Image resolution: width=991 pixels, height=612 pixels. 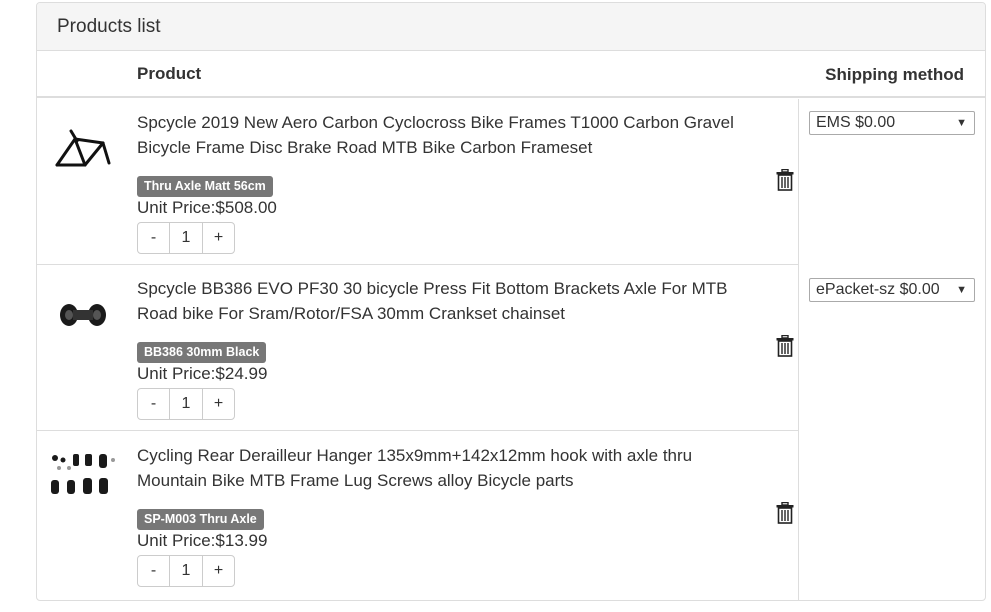 What do you see at coordinates (200, 519) in the screenshot?
I see `variant-badge: SP-M003 Thru Axle` at bounding box center [200, 519].